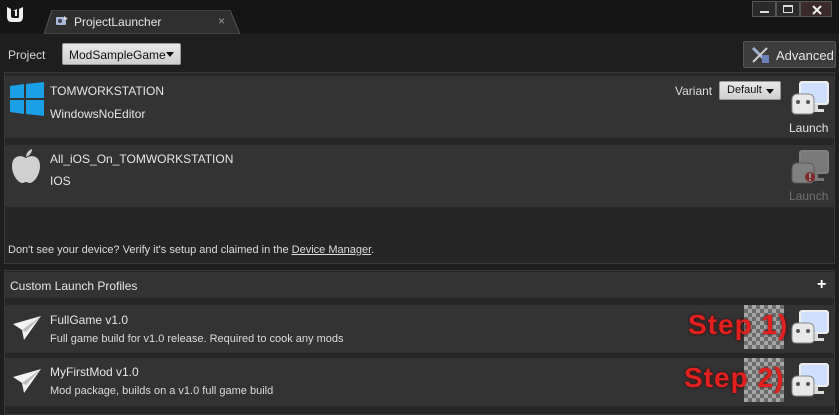 The image size is (839, 415). I want to click on variant-label: Variant, so click(694, 91).